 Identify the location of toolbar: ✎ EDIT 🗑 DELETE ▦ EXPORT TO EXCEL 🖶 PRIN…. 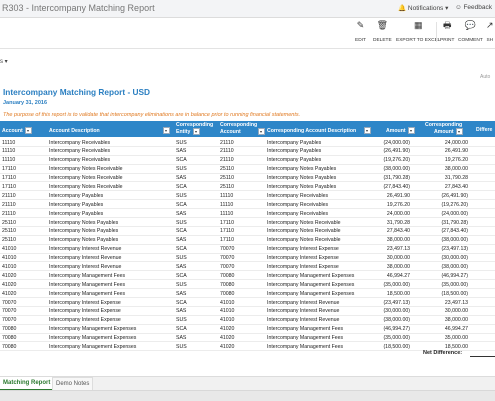
(247, 33).